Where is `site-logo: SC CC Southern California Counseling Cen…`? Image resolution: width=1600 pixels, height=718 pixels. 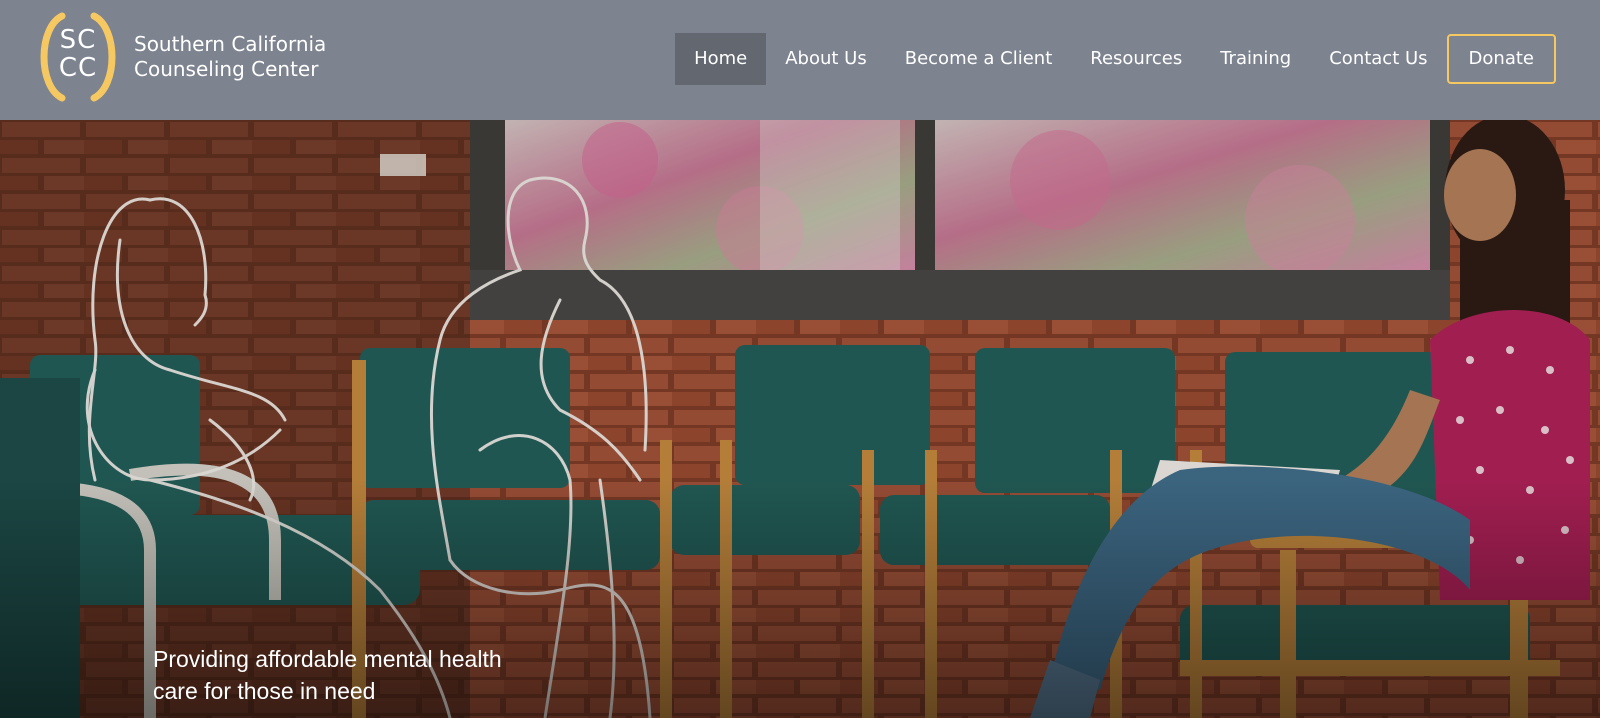
site-logo: SC CC Southern California Counseling Cen… is located at coordinates (179, 57).